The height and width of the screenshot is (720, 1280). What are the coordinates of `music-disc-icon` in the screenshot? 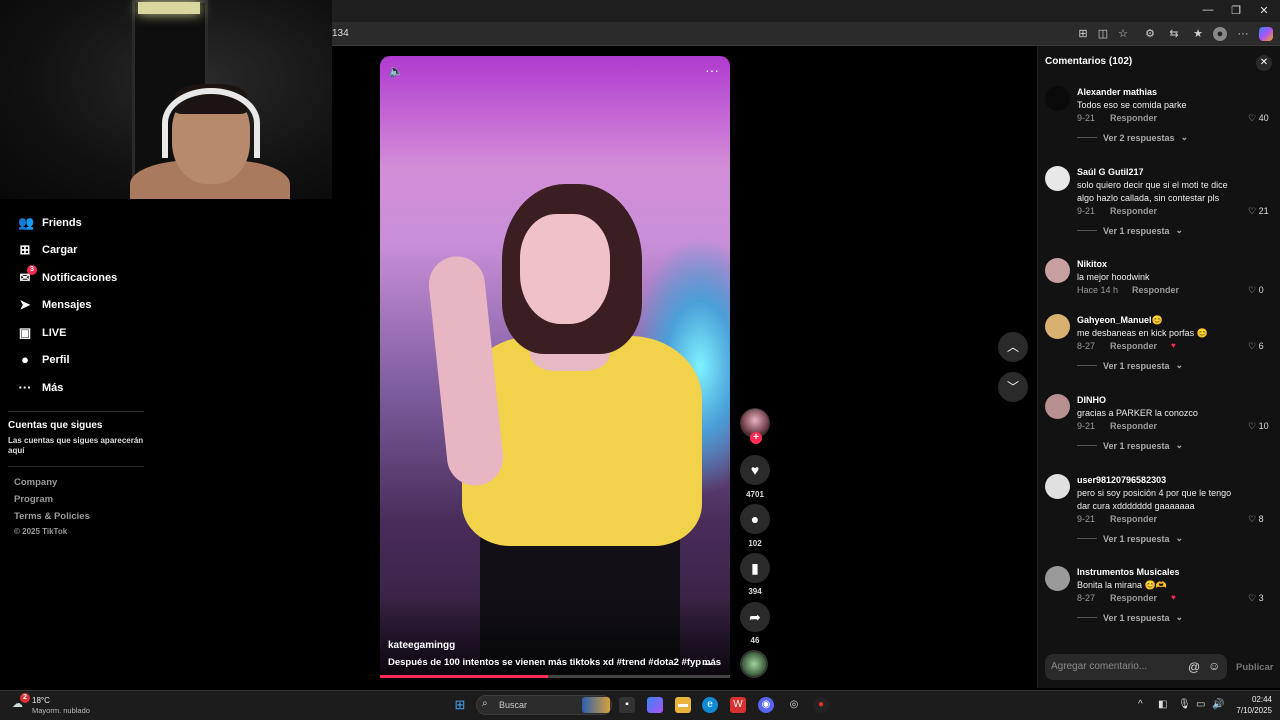 It's located at (754, 664).